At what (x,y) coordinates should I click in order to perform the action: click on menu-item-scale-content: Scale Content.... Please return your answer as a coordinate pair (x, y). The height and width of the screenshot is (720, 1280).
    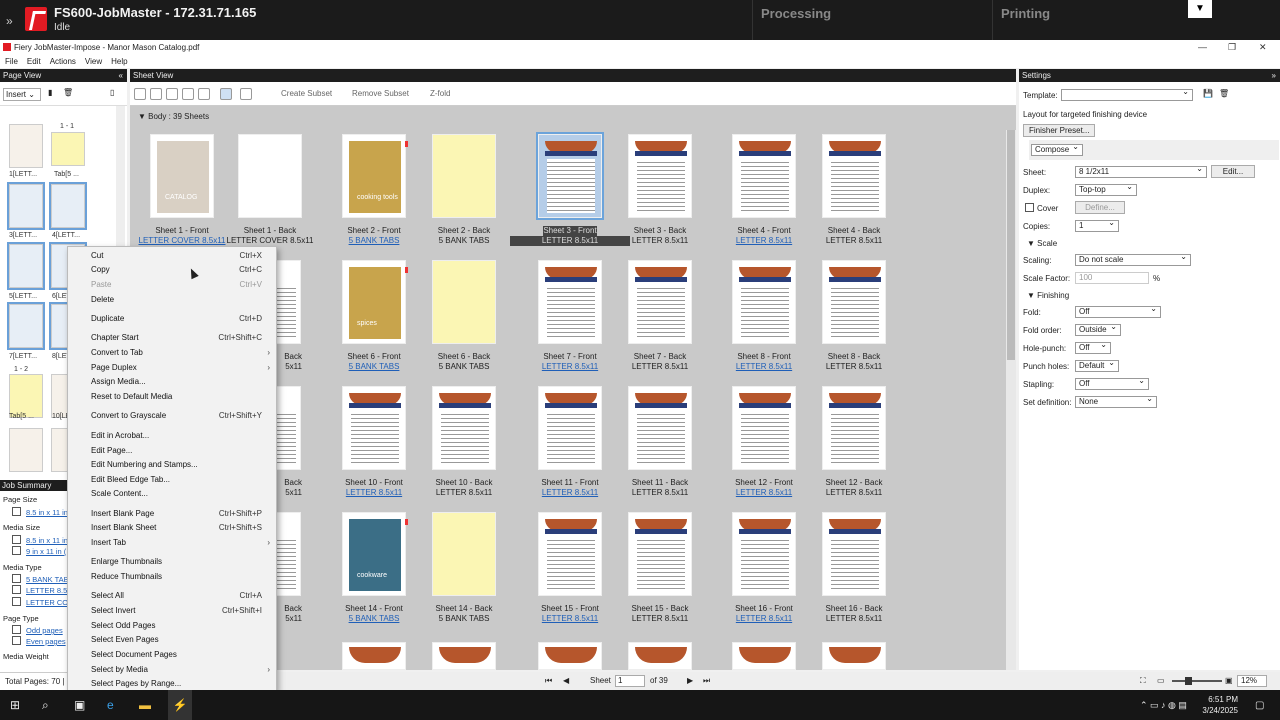
    Looking at the image, I should click on (119, 493).